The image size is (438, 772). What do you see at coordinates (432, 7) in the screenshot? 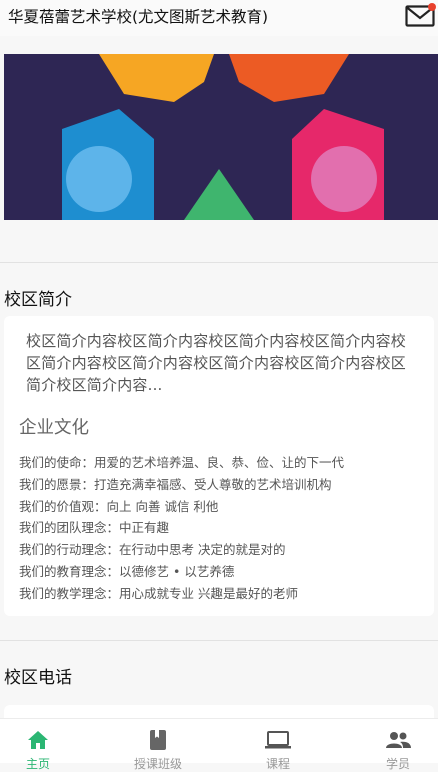
I see `notification-dot` at bounding box center [432, 7].